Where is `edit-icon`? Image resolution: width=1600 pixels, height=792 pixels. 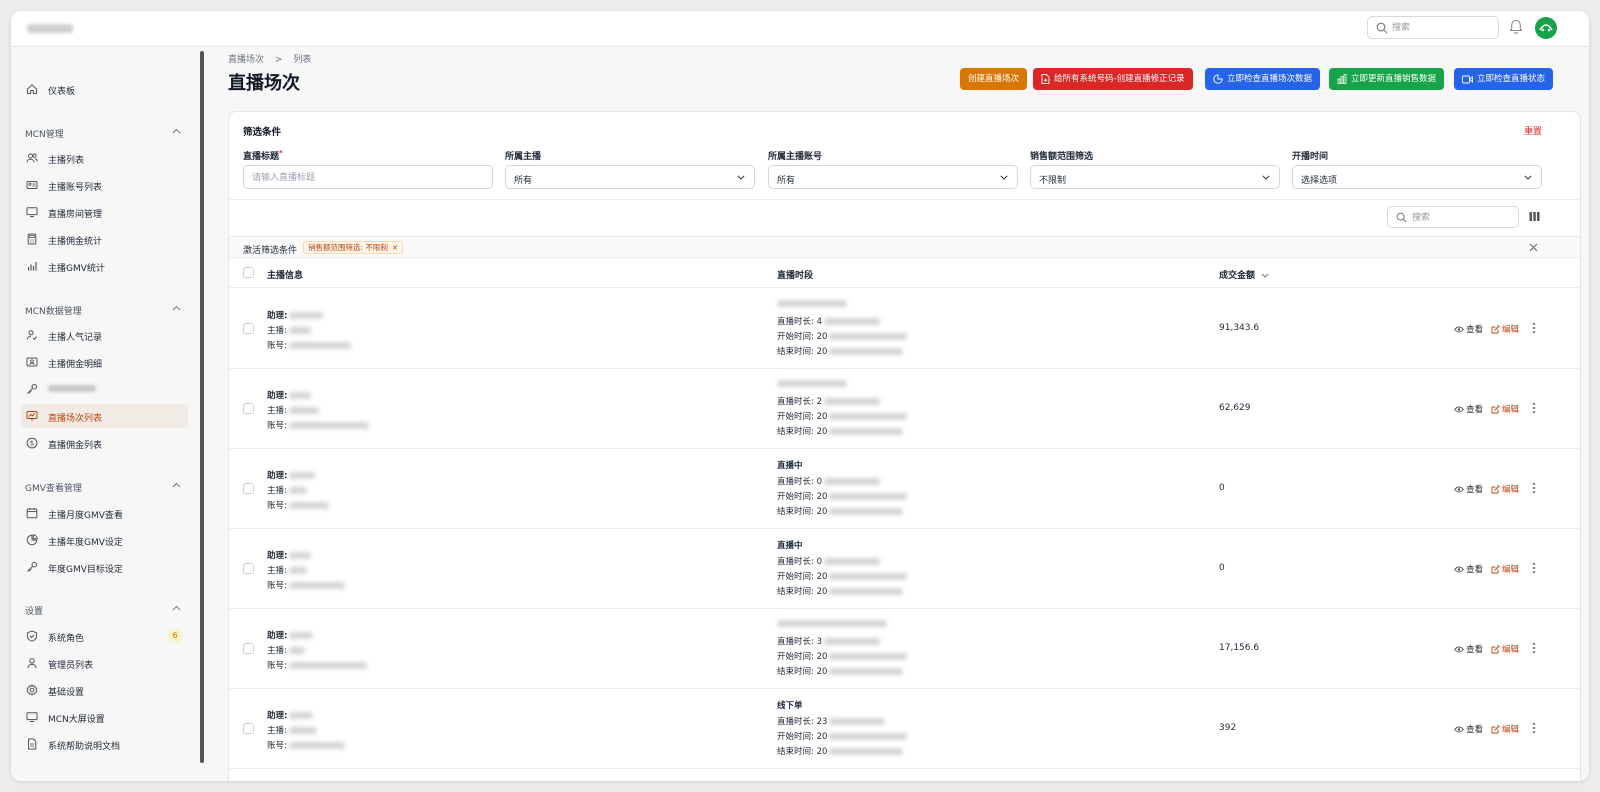 edit-icon is located at coordinates (1495, 488).